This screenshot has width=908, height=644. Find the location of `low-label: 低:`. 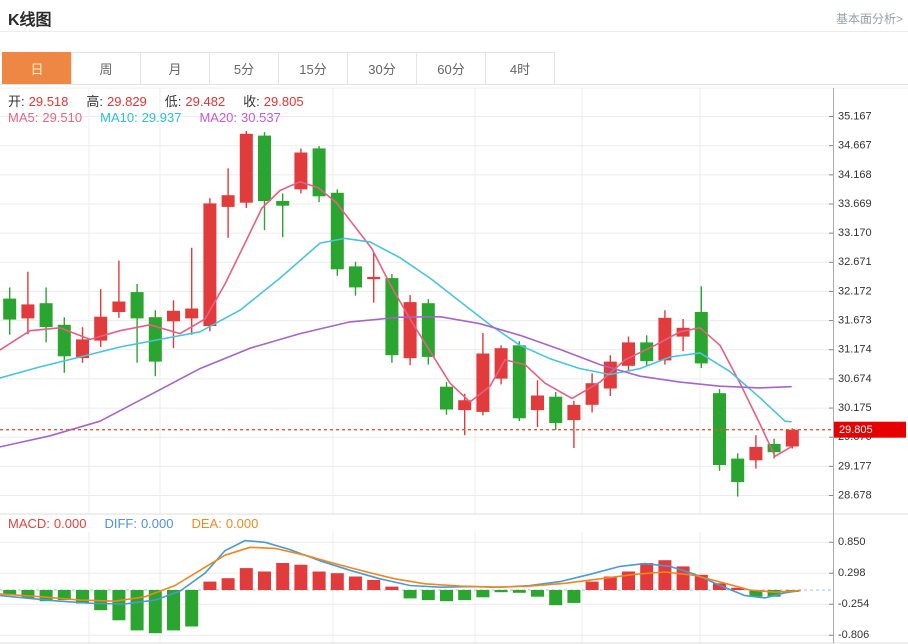

low-label: 低: is located at coordinates (173, 101).